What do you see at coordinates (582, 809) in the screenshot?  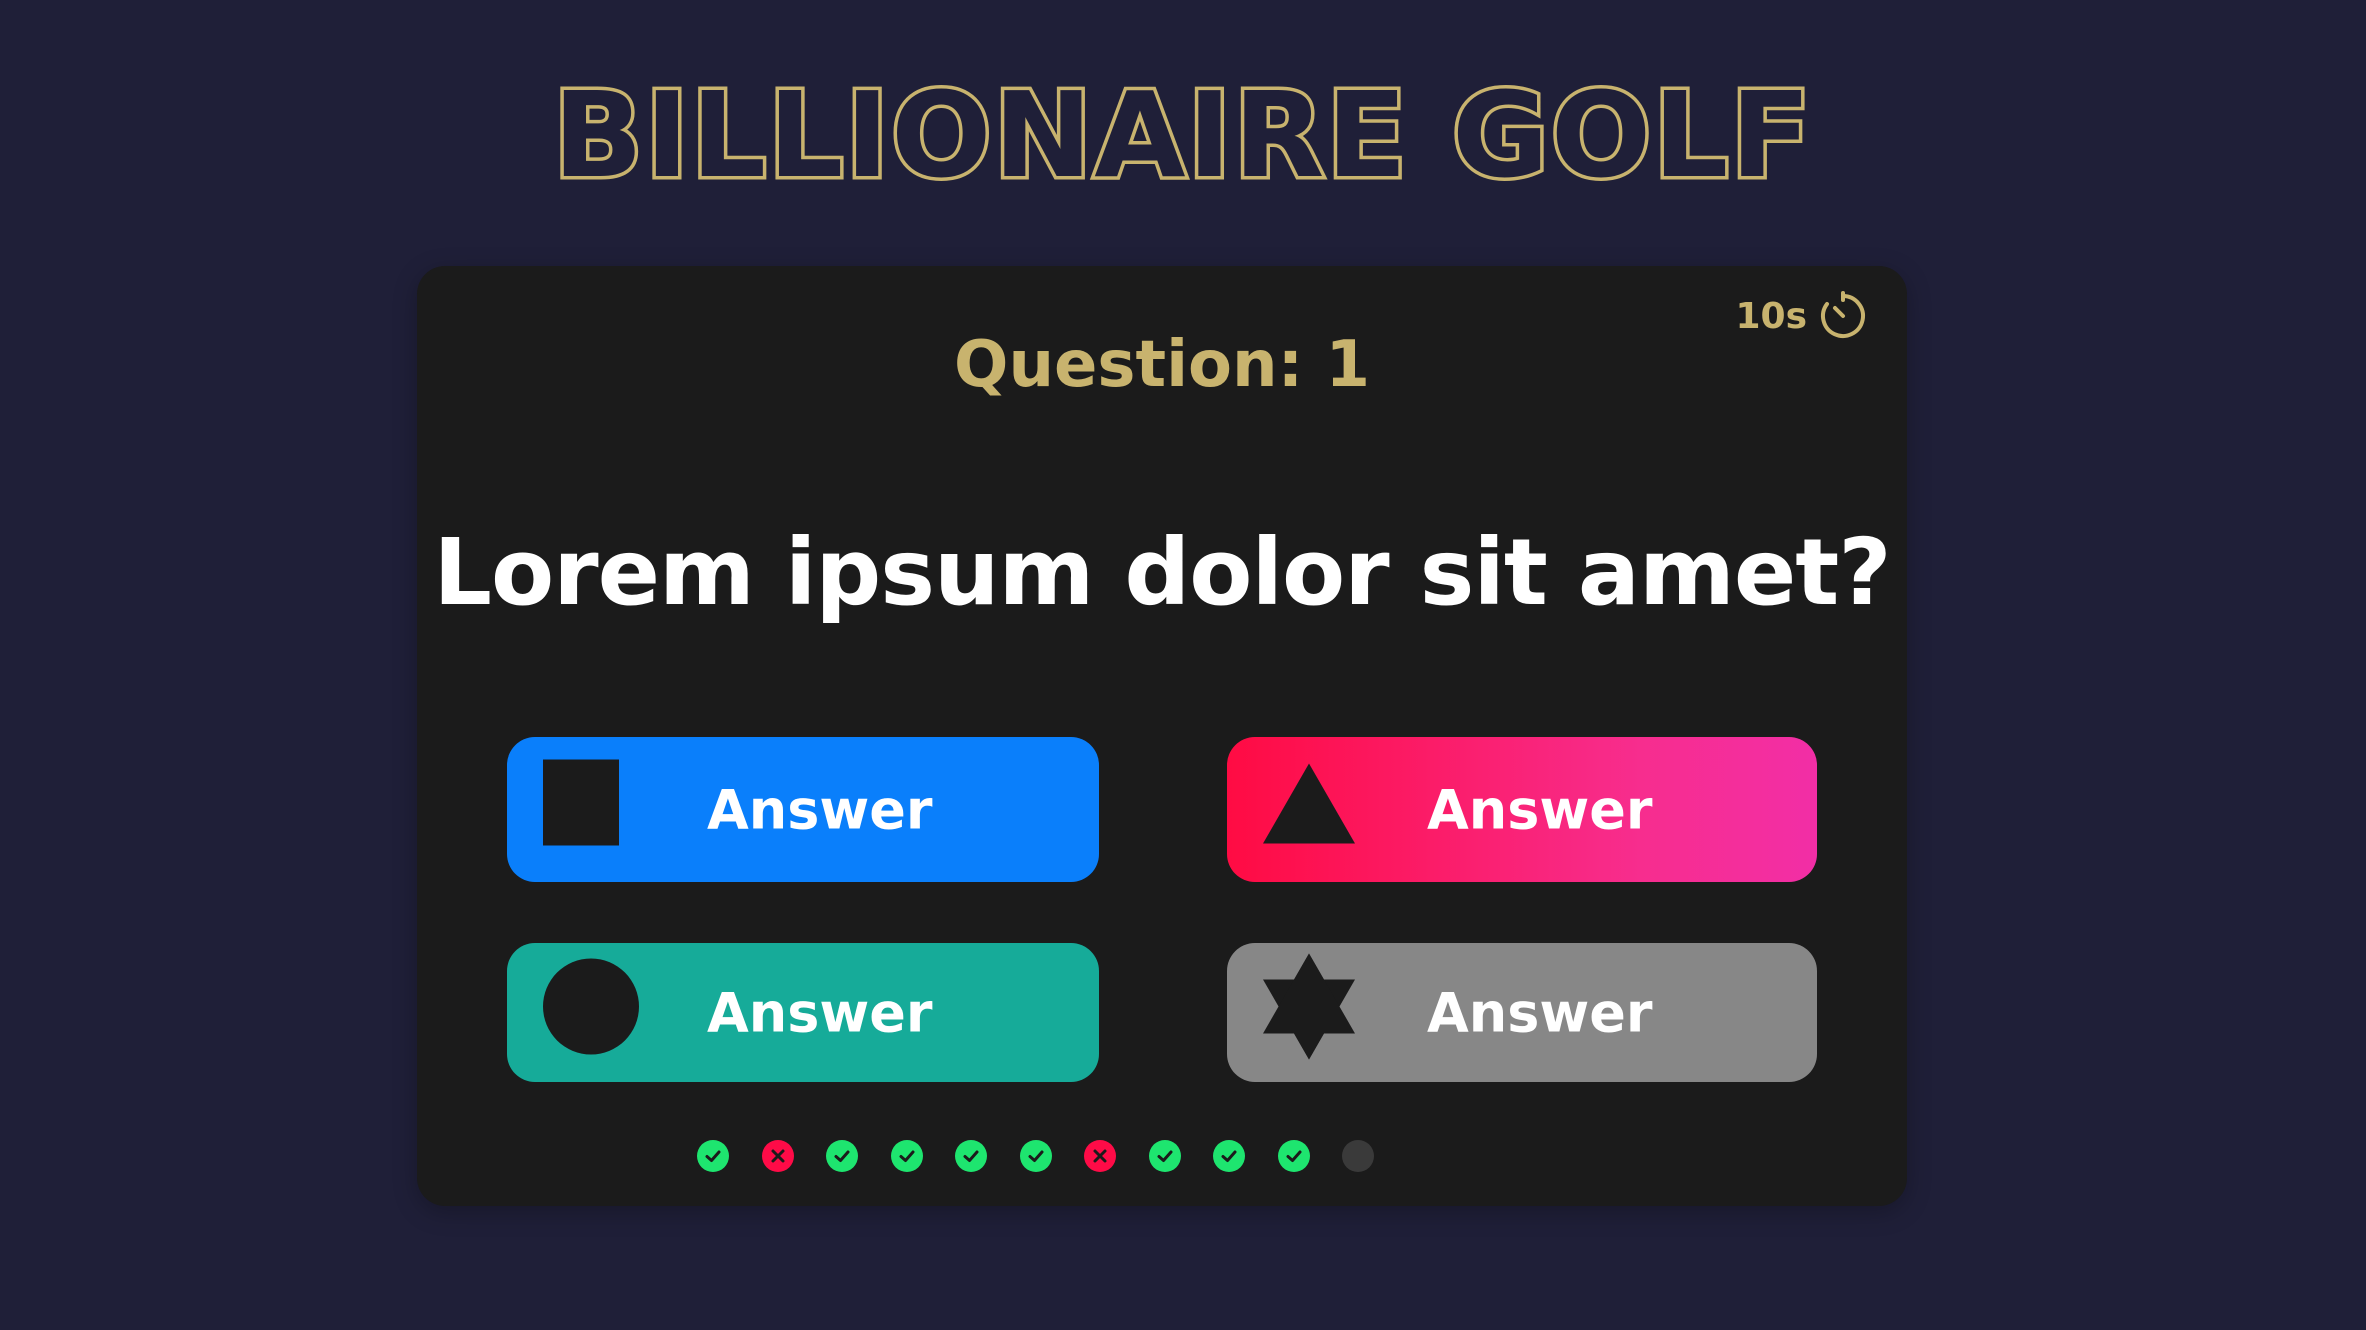 I see `square-icon` at bounding box center [582, 809].